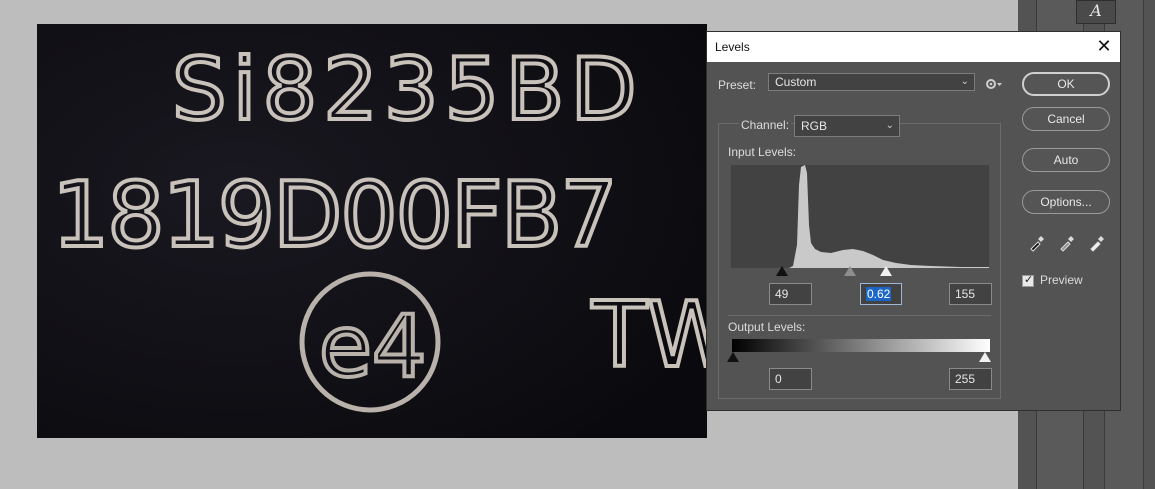  What do you see at coordinates (1061, 280) in the screenshot?
I see `preview-label: Preview` at bounding box center [1061, 280].